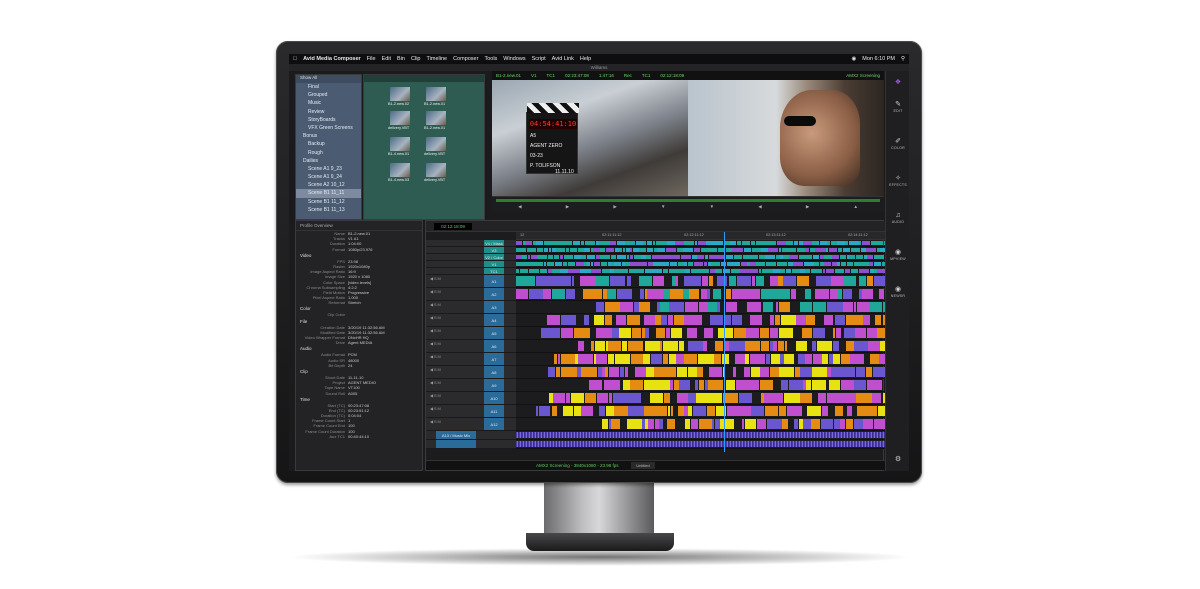  What do you see at coordinates (328, 136) in the screenshot?
I see `bin-item: Bonus` at bounding box center [328, 136].